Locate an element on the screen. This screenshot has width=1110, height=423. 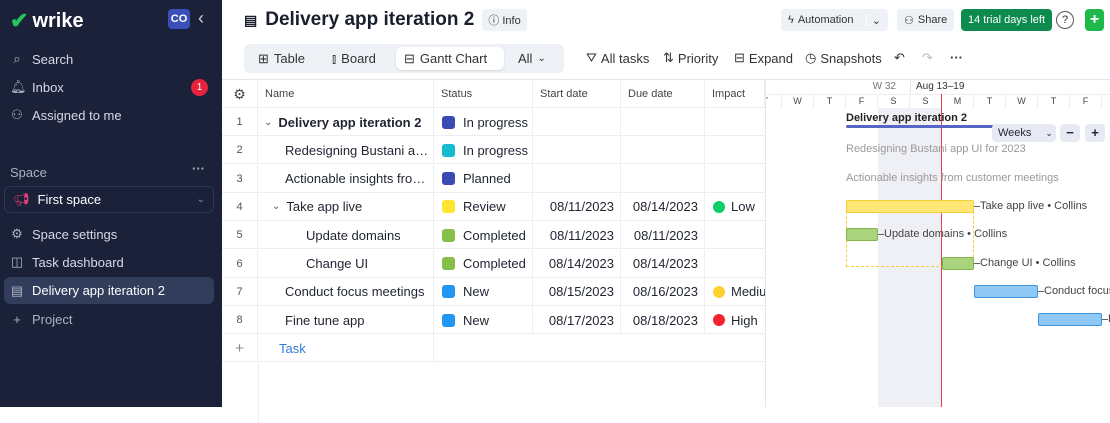
add-task-link: Task is located at coordinates (346, 348).